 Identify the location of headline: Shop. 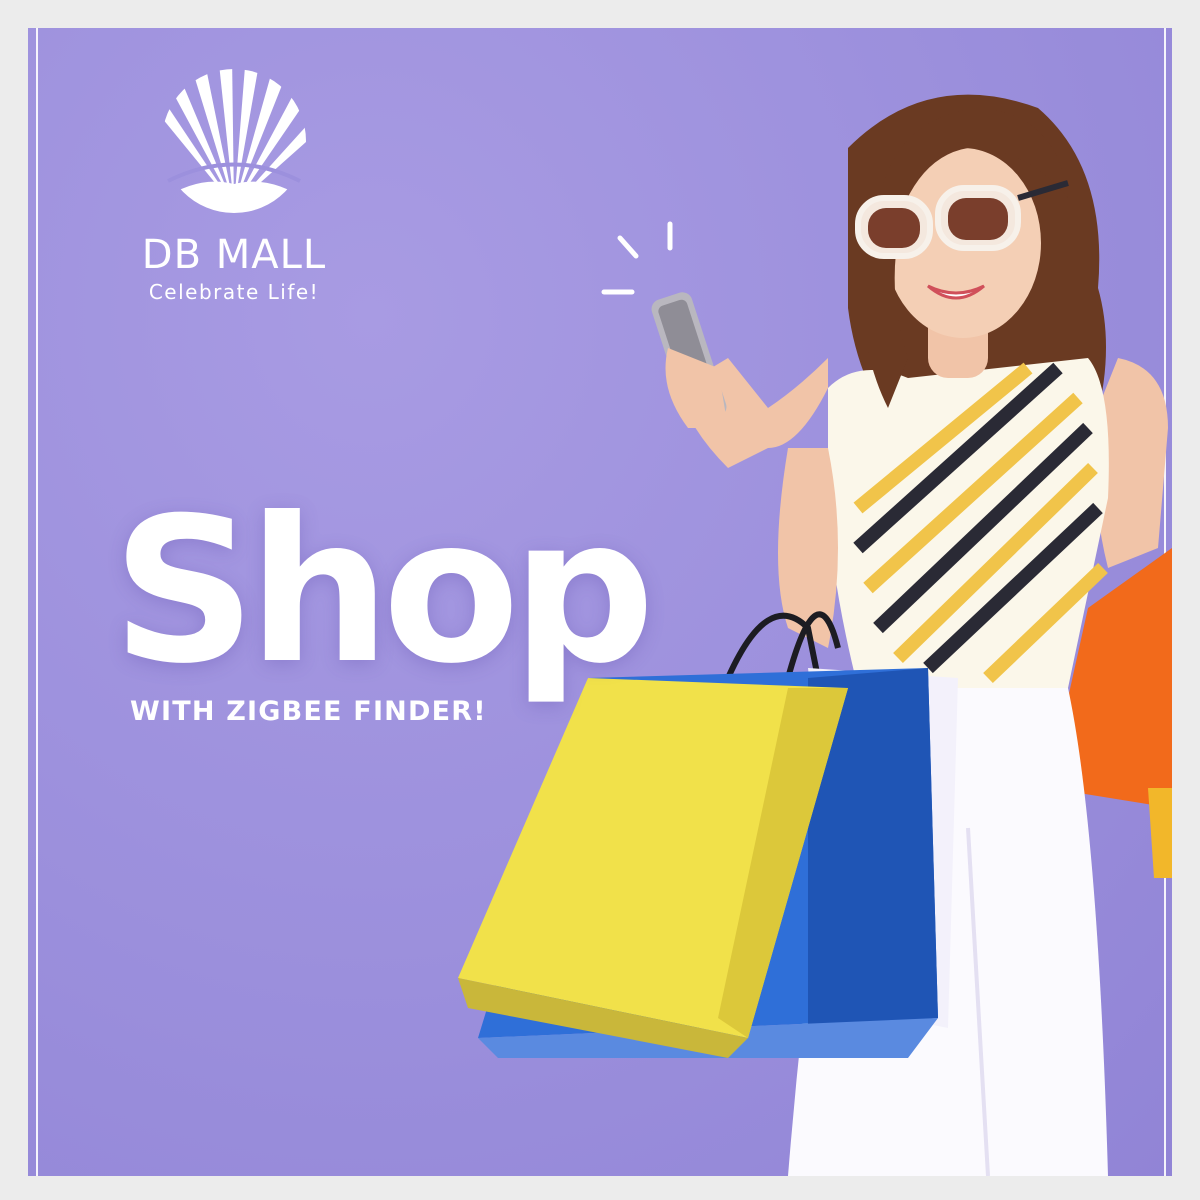
(383, 591).